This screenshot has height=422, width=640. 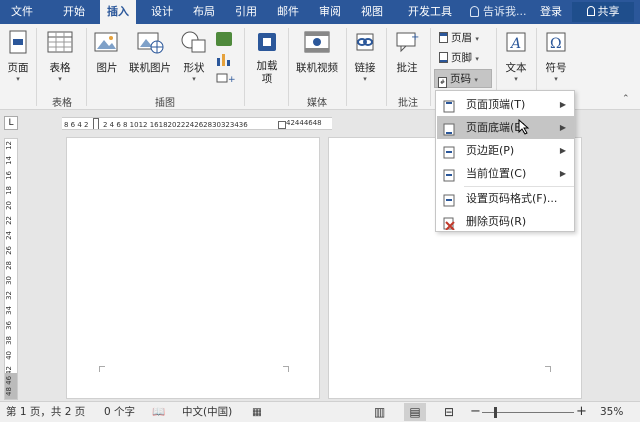 I want to click on share-button: 共享, so click(x=603, y=12).